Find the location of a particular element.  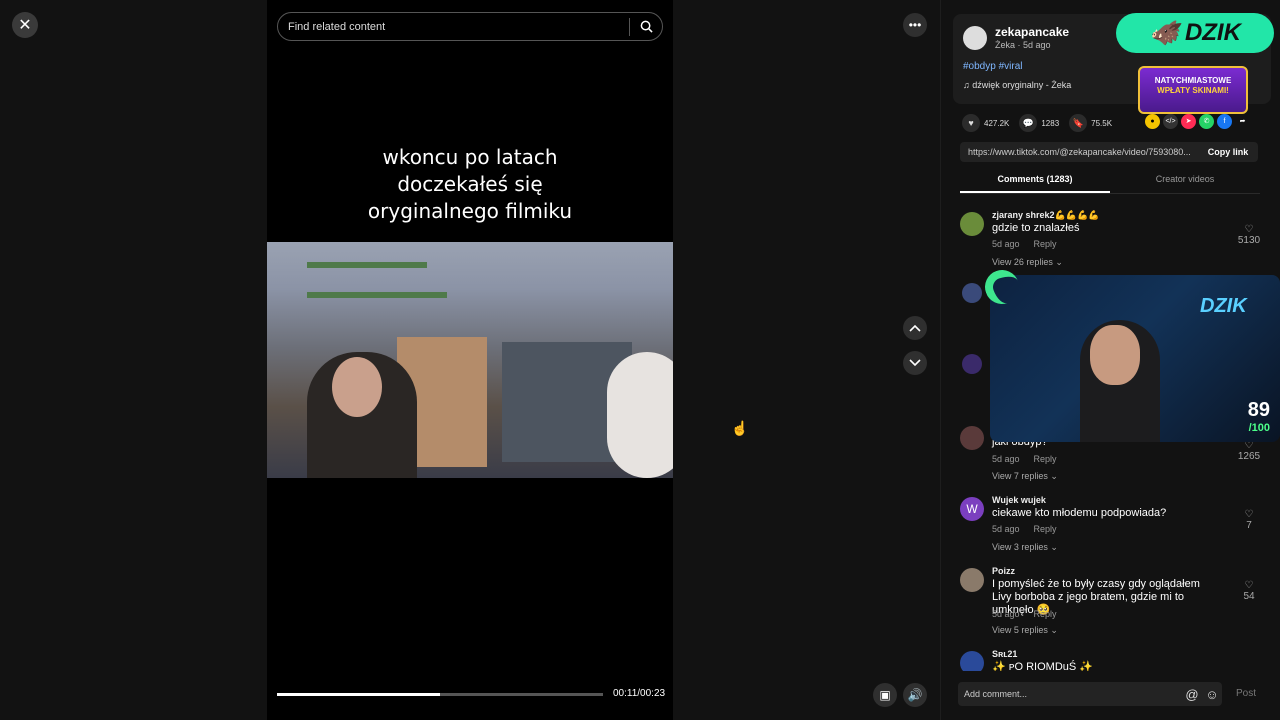

search-icon is located at coordinates (646, 26).